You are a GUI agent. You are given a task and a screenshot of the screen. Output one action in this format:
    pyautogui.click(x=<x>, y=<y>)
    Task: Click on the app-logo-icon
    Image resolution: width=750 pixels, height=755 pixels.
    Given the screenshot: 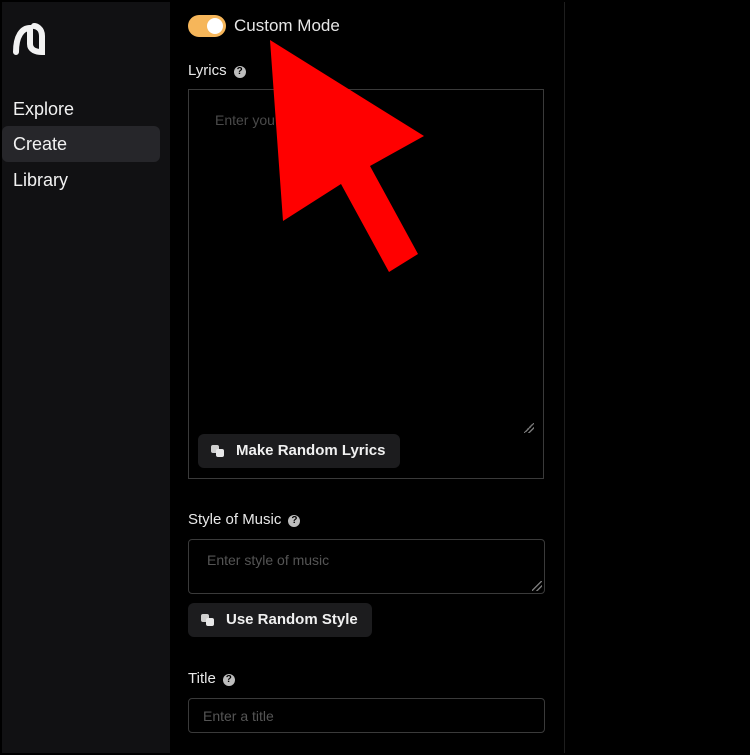 What is the action you would take?
    pyautogui.click(x=30, y=40)
    